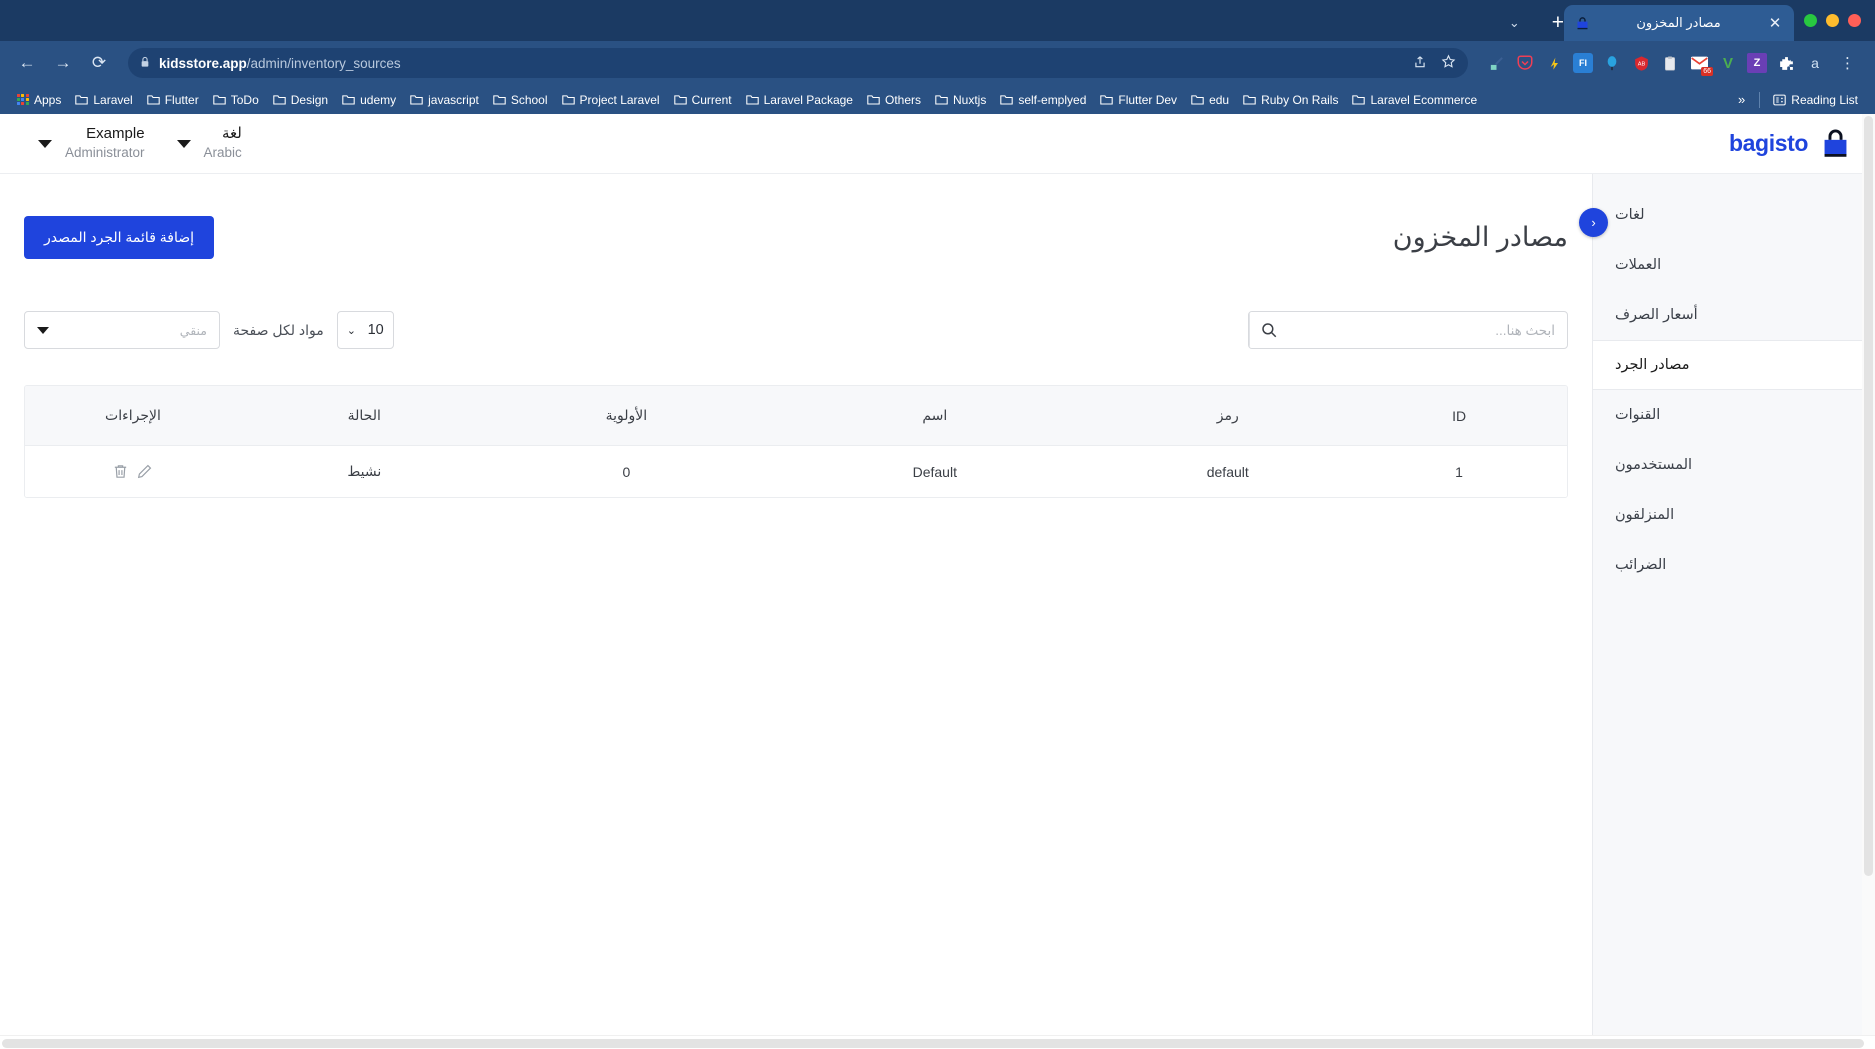 The image size is (1875, 1049). What do you see at coordinates (1496, 63) in the screenshot?
I see `eyedropper-extension-icon` at bounding box center [1496, 63].